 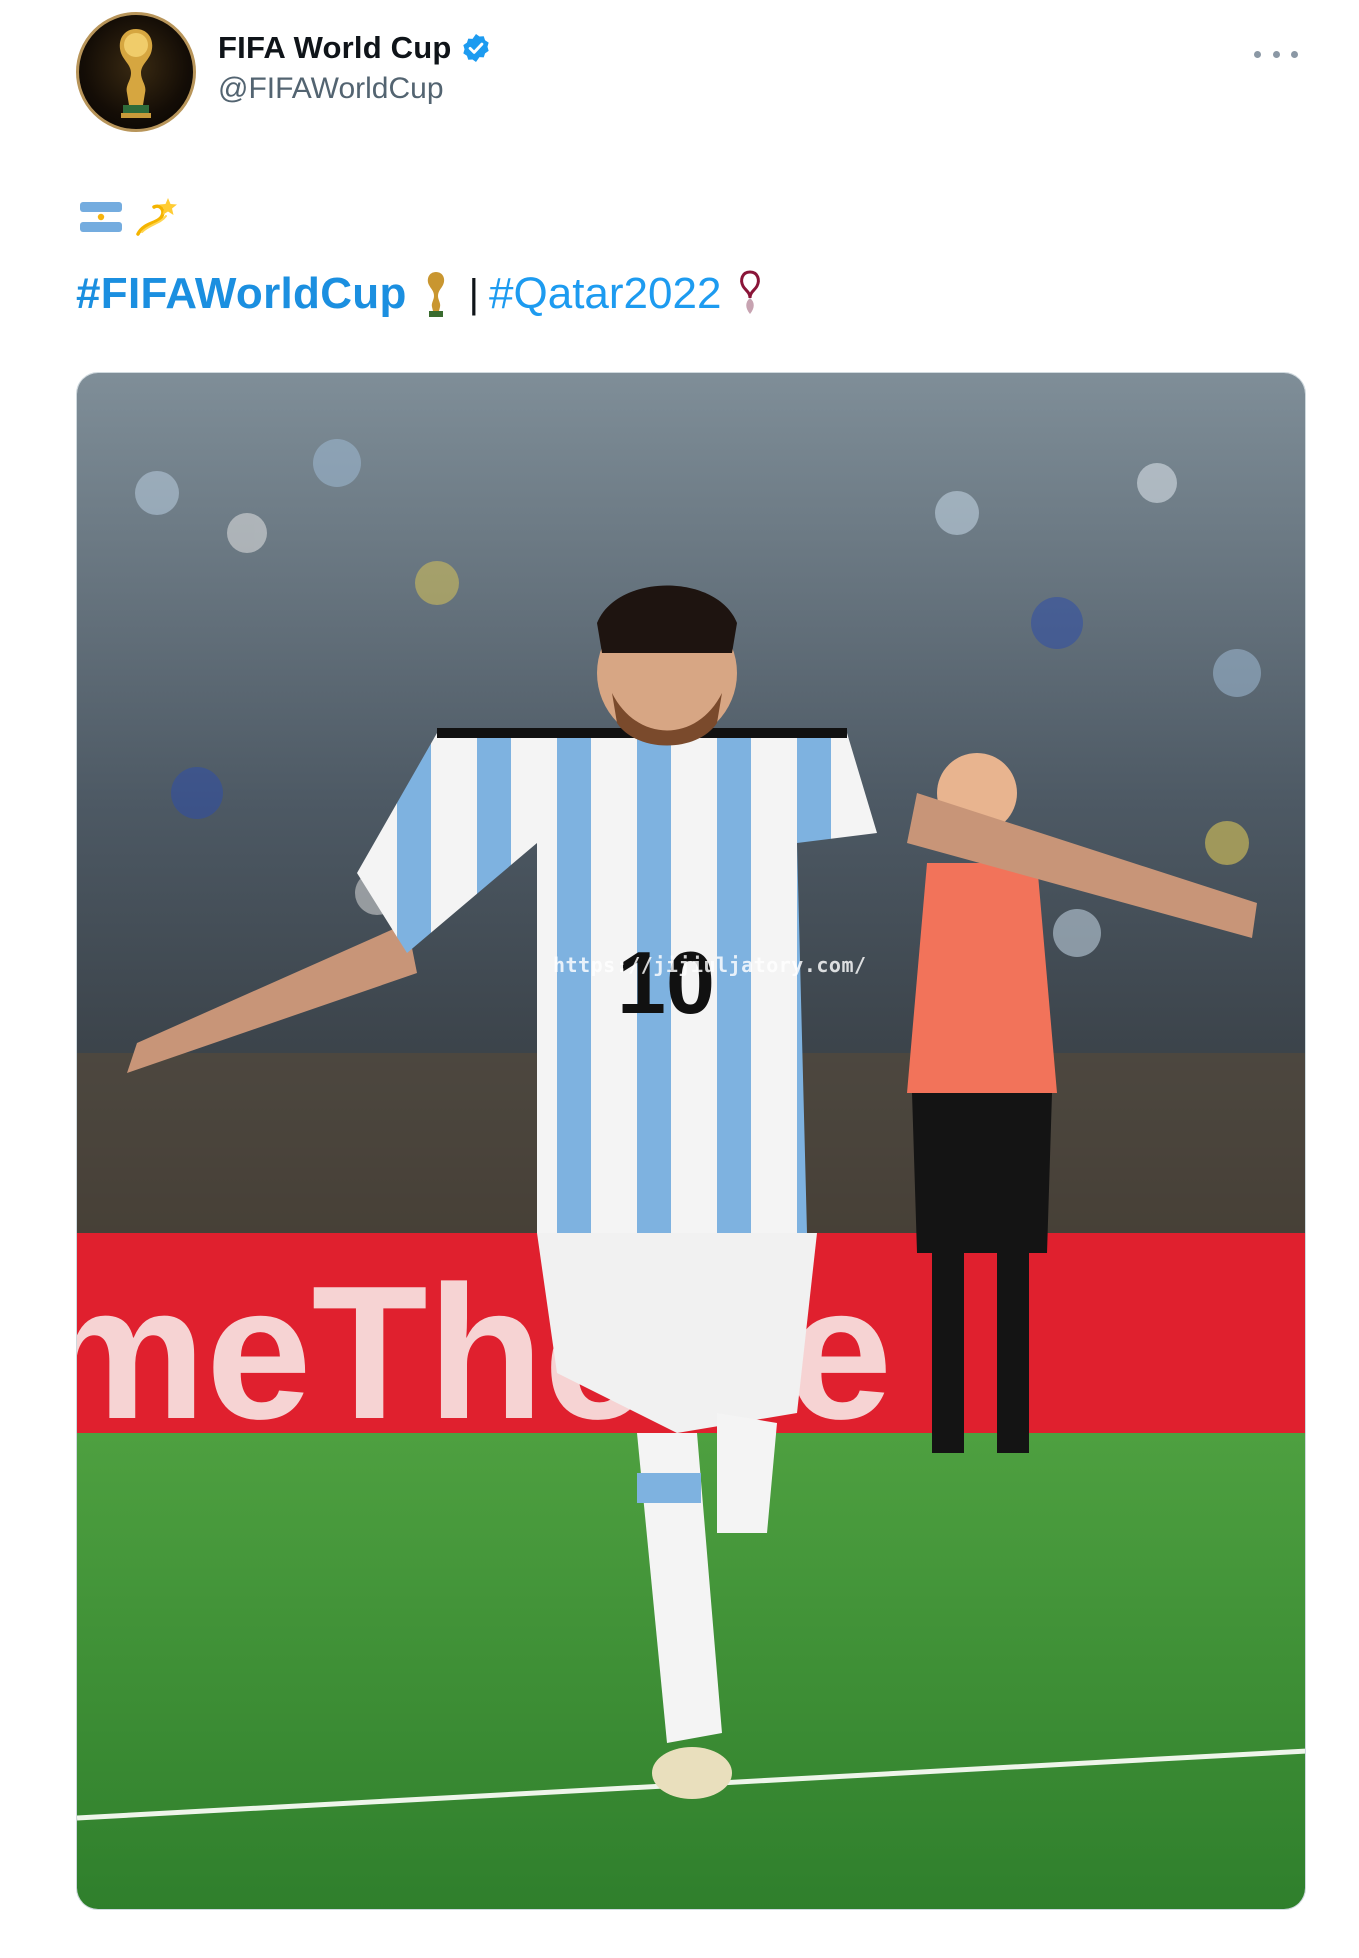 I want to click on more-options-icon, so click(x=1276, y=54).